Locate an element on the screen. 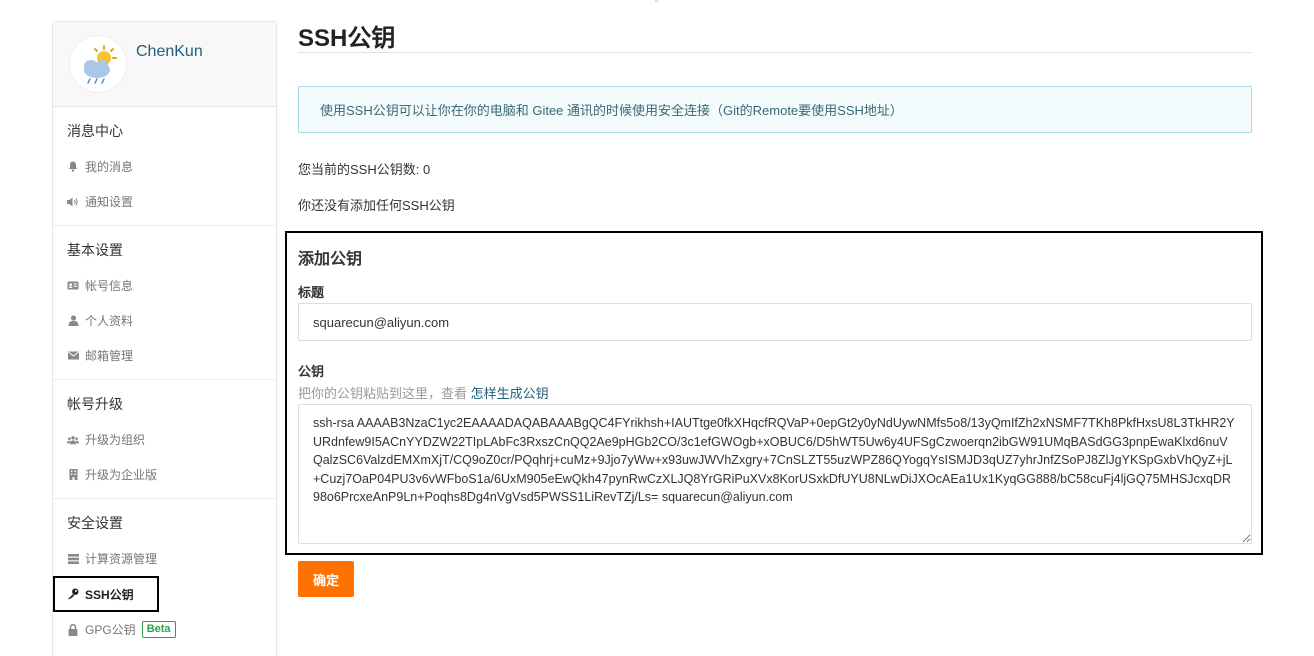 Image resolution: width=1314 pixels, height=656 pixels. envelope-icon is located at coordinates (73, 356).